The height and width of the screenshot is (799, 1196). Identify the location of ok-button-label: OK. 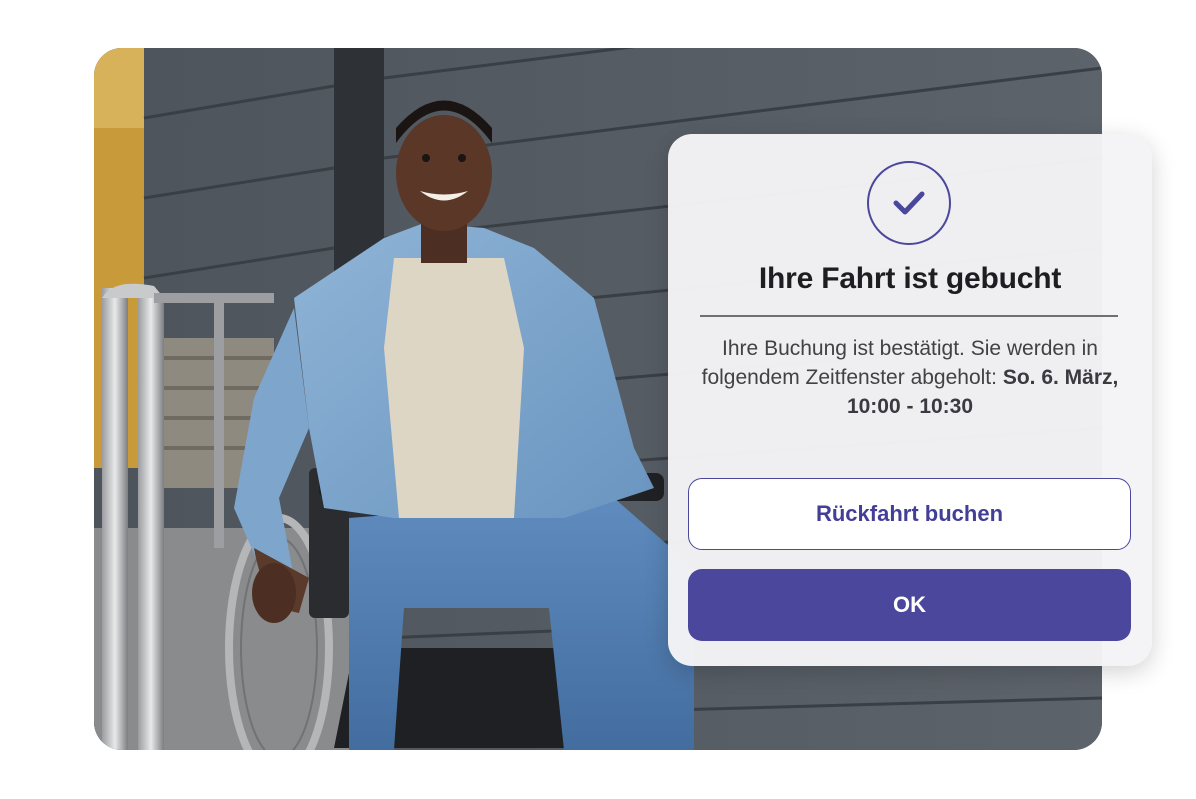
(909, 604).